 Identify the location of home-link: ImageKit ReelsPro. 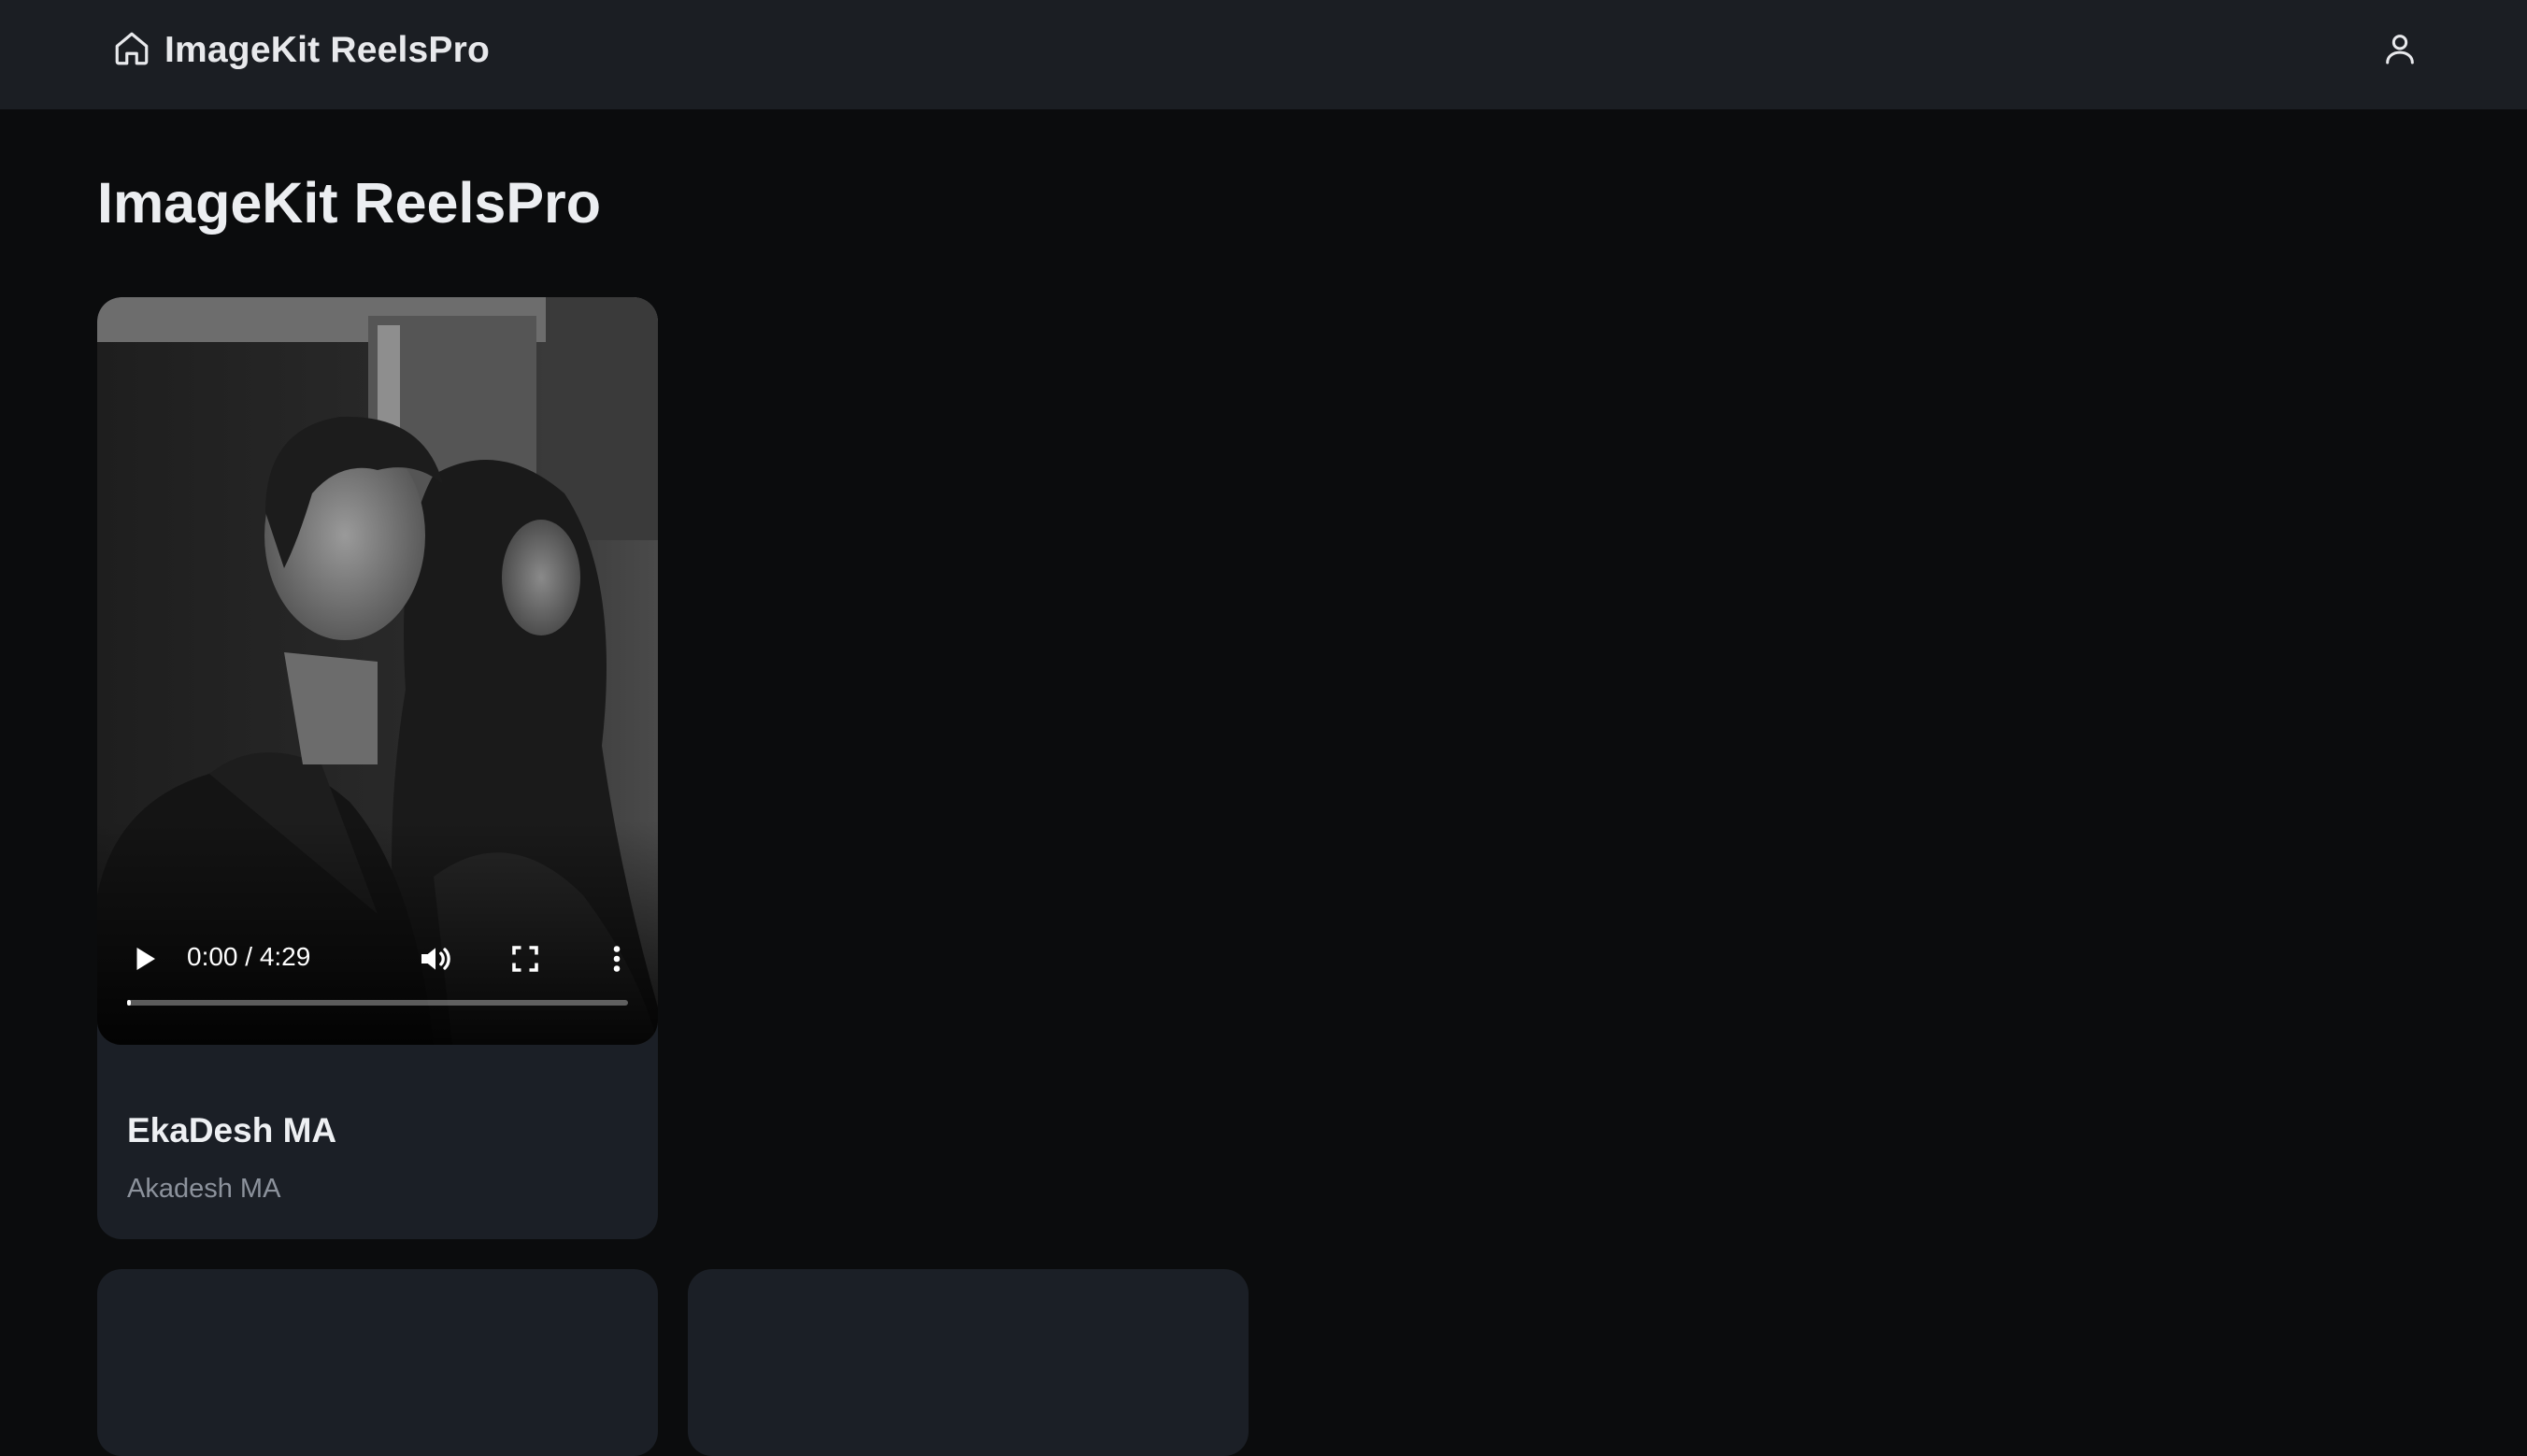
(301, 50).